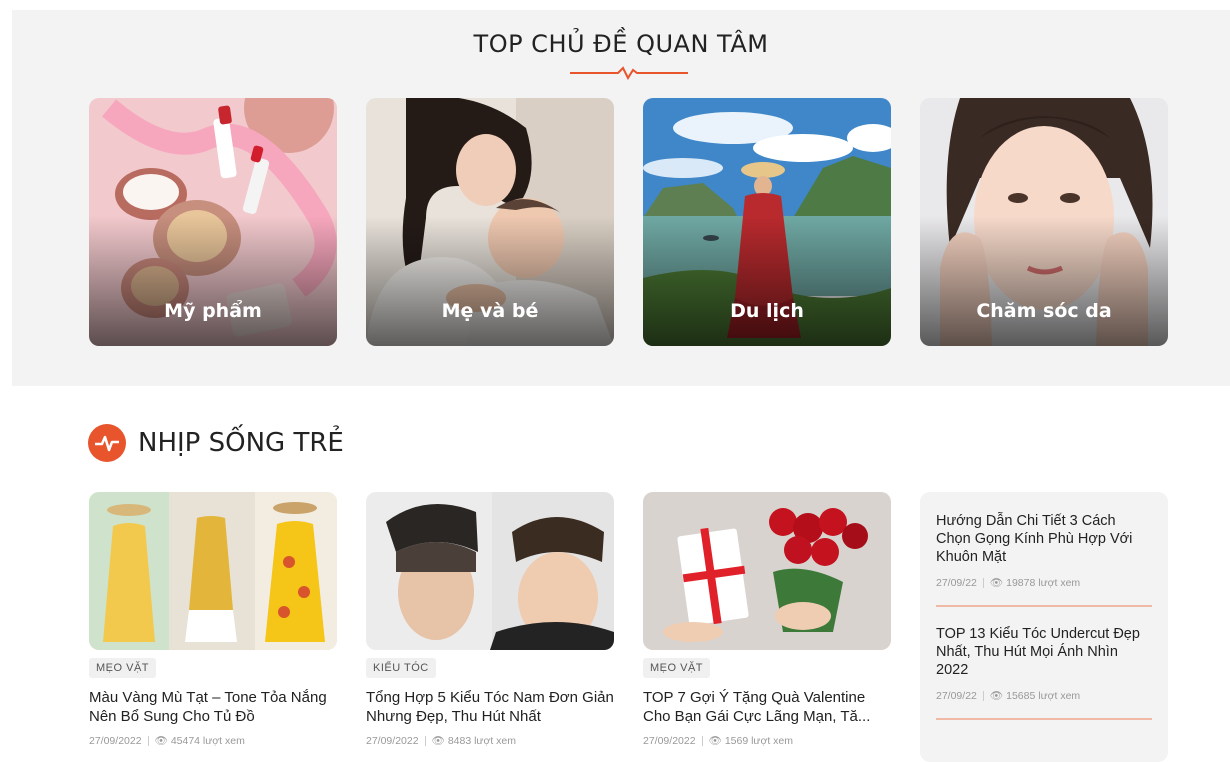 The image size is (1230, 762). Describe the element at coordinates (213, 222) in the screenshot. I see `topic-card-my-pham: Mỹ phẩm` at that location.